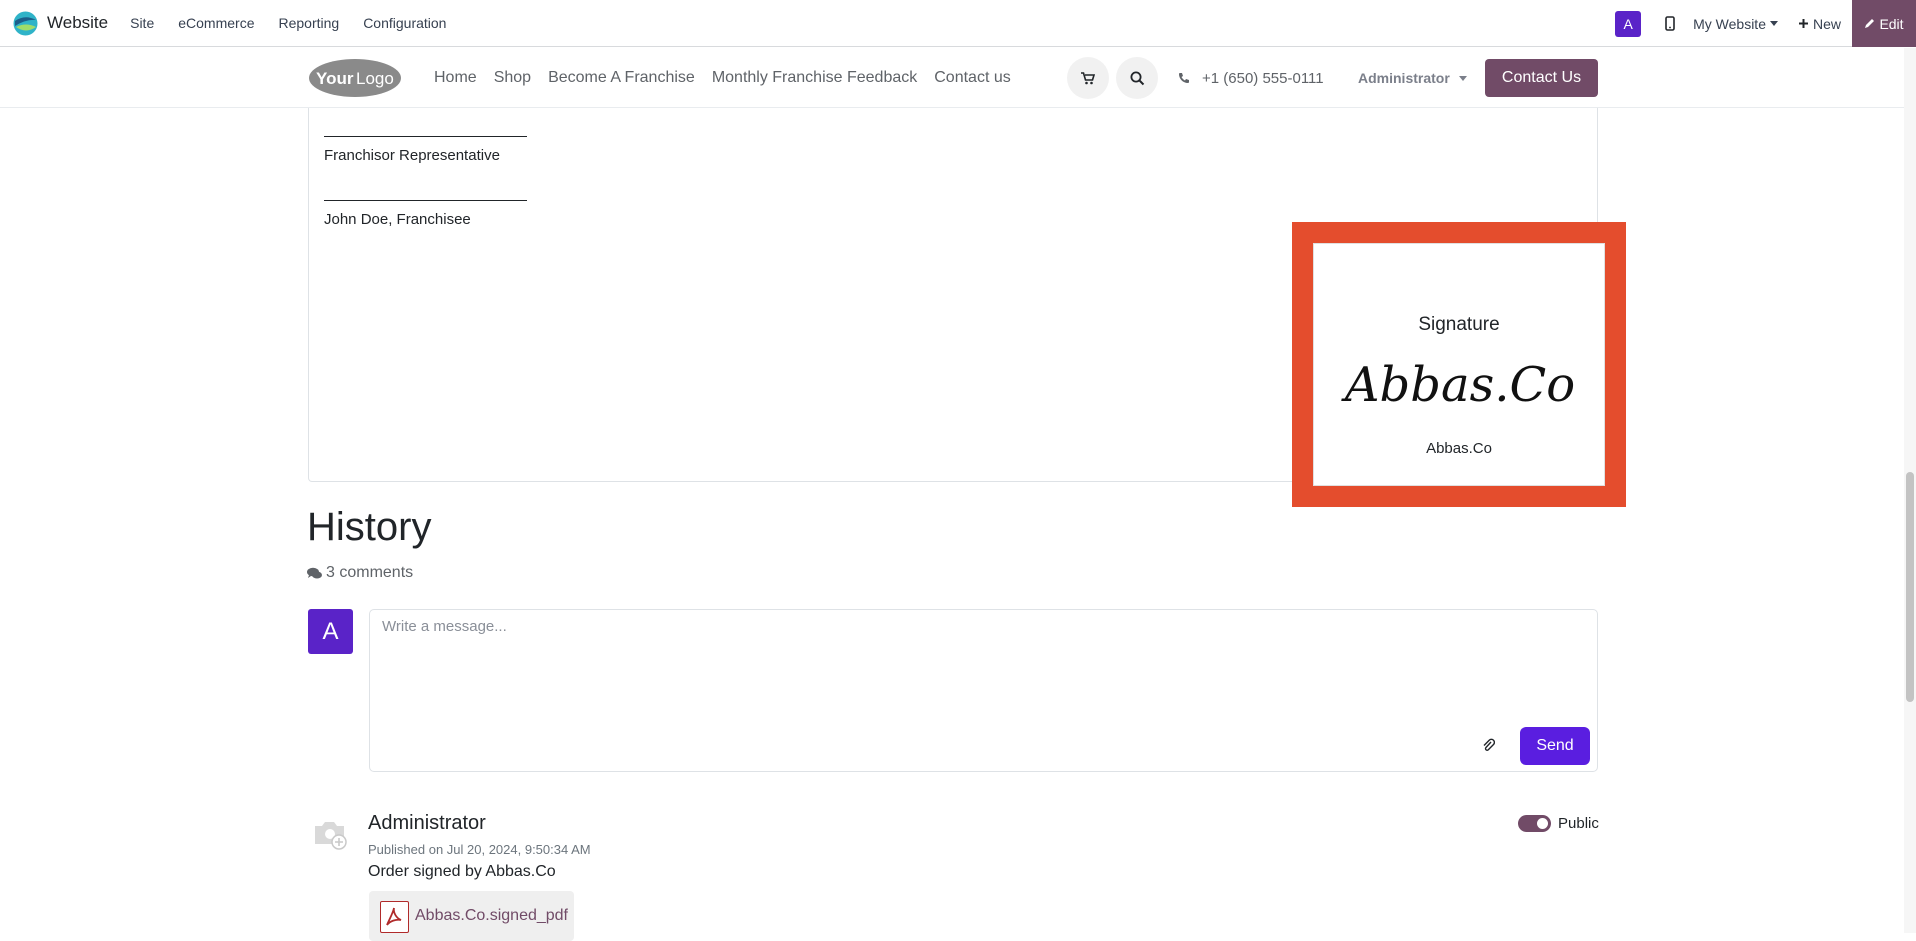  What do you see at coordinates (462, 871) in the screenshot?
I see `message-body: Order signed by Abbas.Co` at bounding box center [462, 871].